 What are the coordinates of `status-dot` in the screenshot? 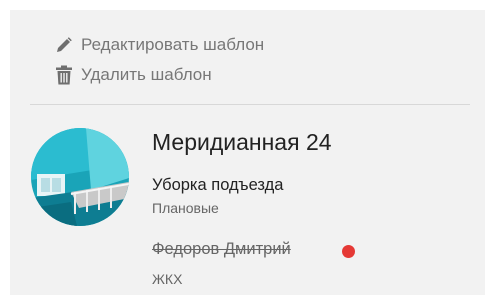 It's located at (348, 251).